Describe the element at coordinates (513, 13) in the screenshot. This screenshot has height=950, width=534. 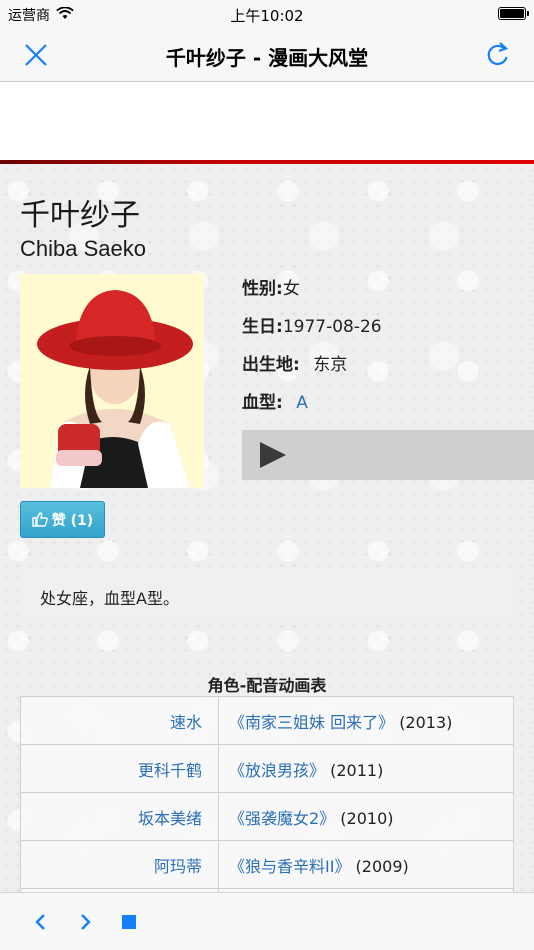
I see `battery-icon` at that location.